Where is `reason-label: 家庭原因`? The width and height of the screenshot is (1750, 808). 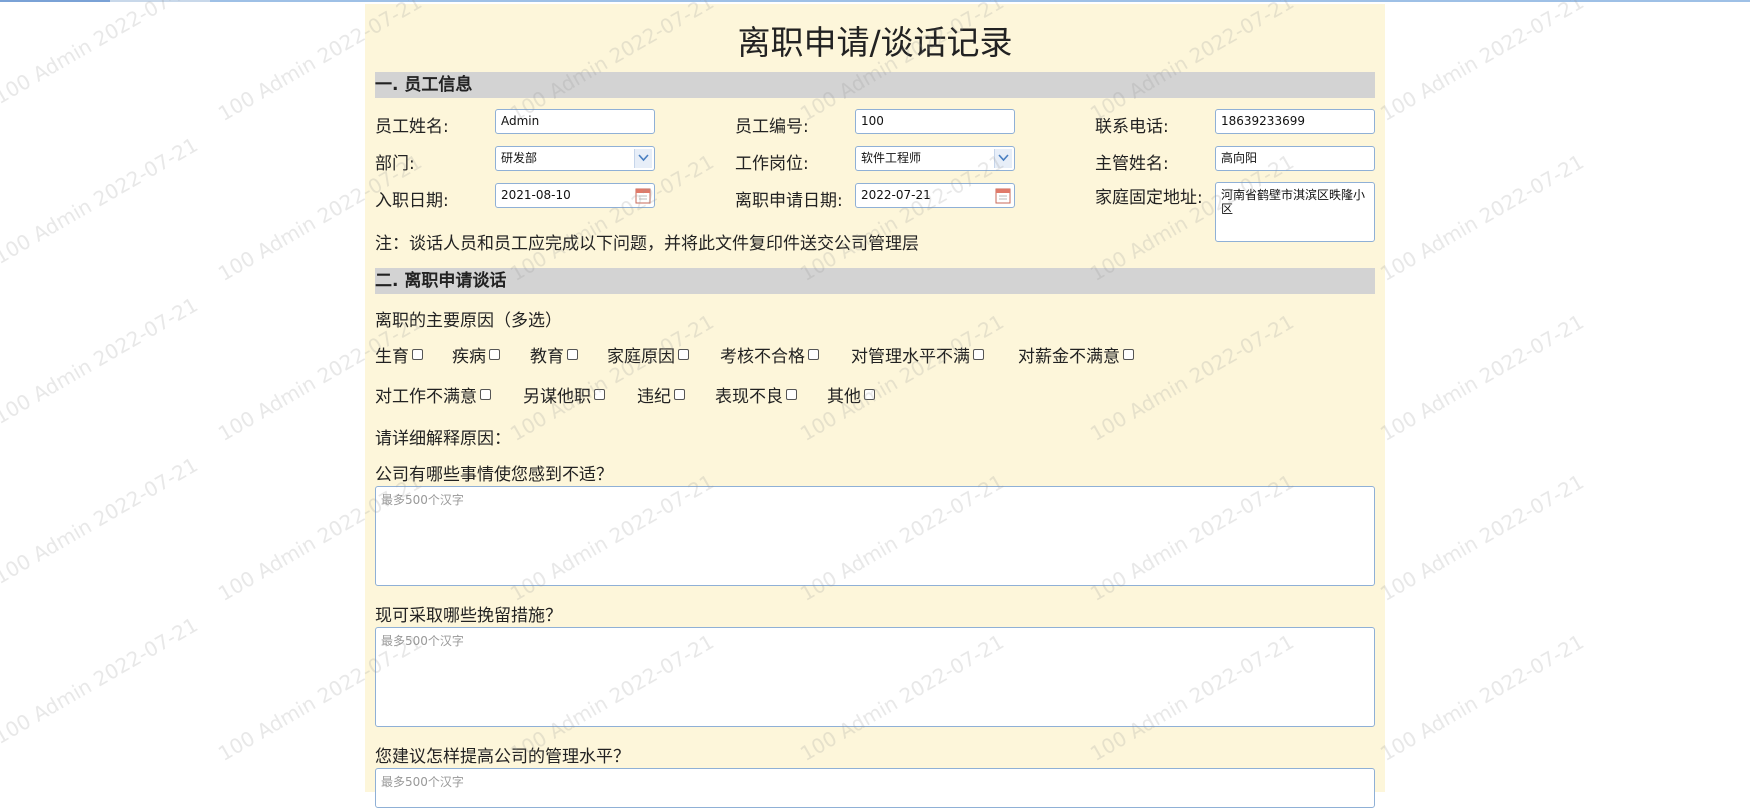
reason-label: 家庭原因 is located at coordinates (641, 357).